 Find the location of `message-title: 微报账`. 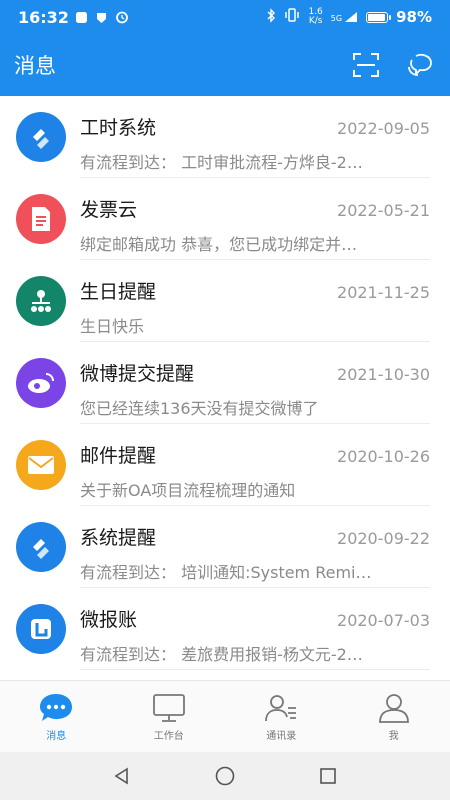

message-title: 微报账 is located at coordinates (109, 620).